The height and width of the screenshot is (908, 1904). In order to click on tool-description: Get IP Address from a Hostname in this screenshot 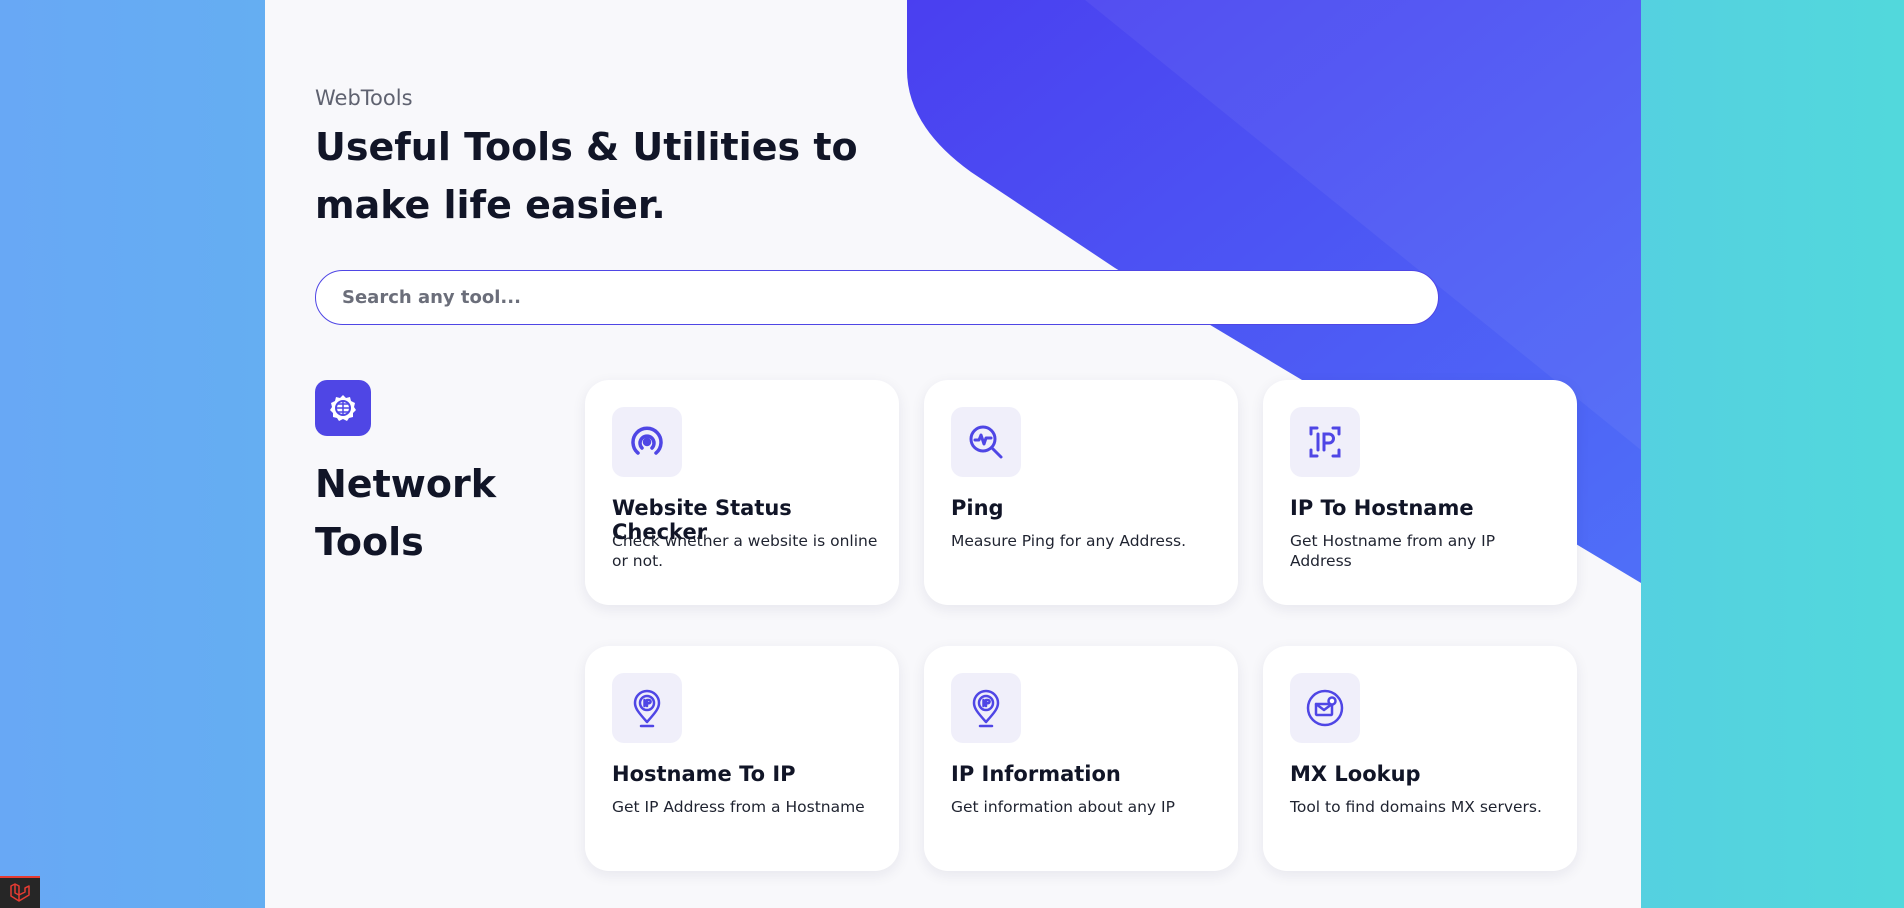, I will do `click(738, 807)`.